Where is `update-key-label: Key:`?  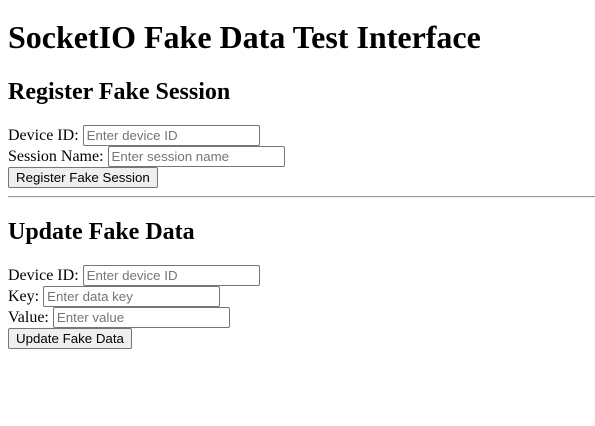 update-key-label: Key: is located at coordinates (24, 296).